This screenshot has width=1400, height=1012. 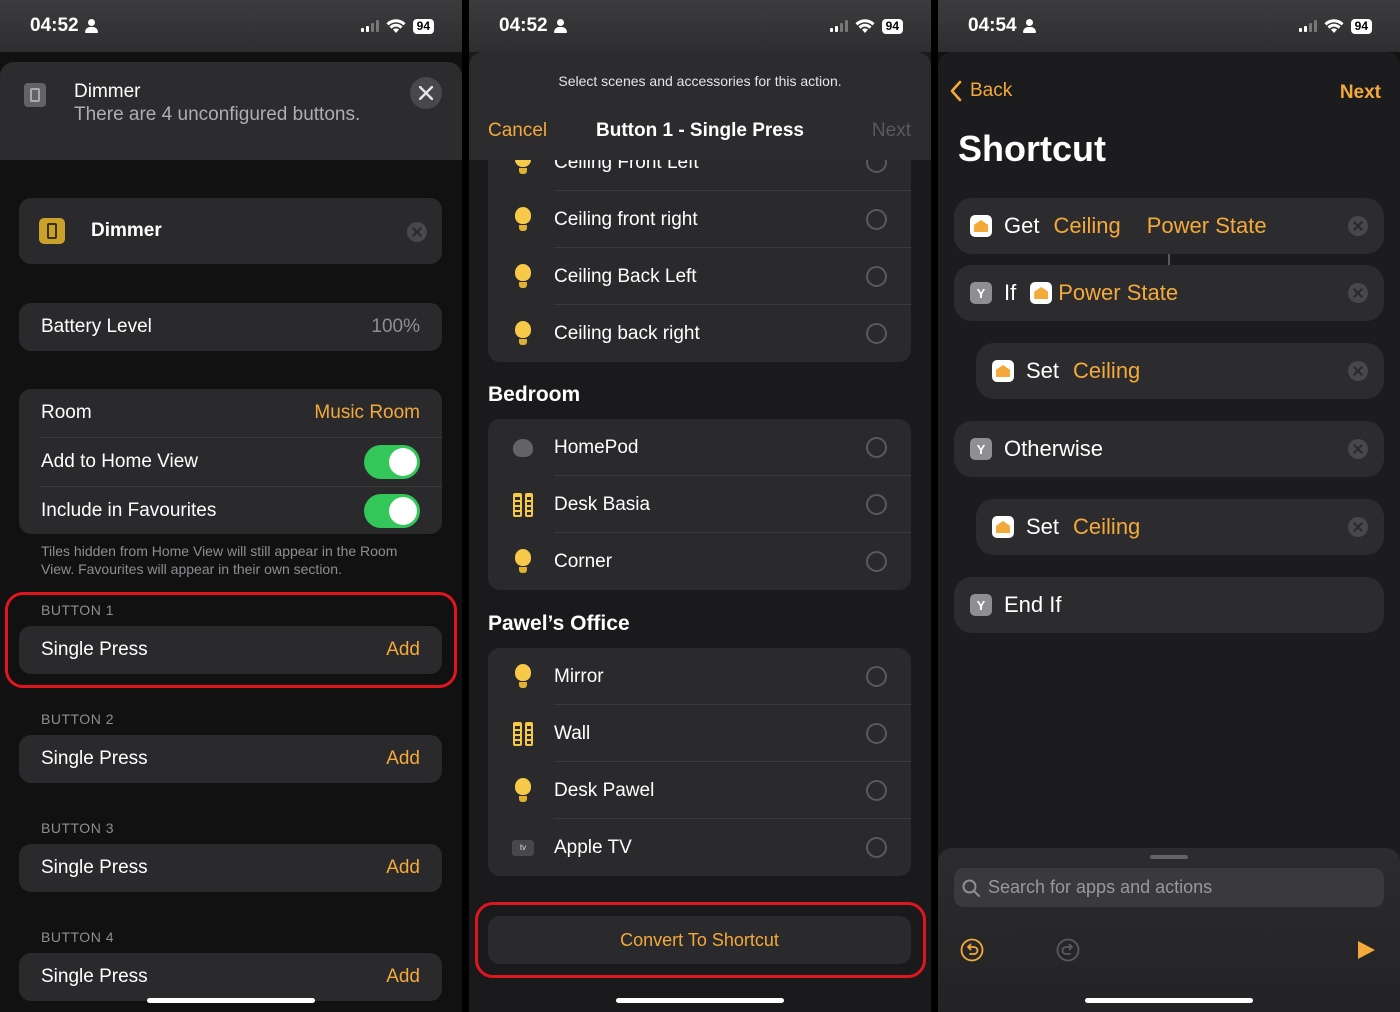 I want to click on power-state-variable: Power State, so click(x=1118, y=293).